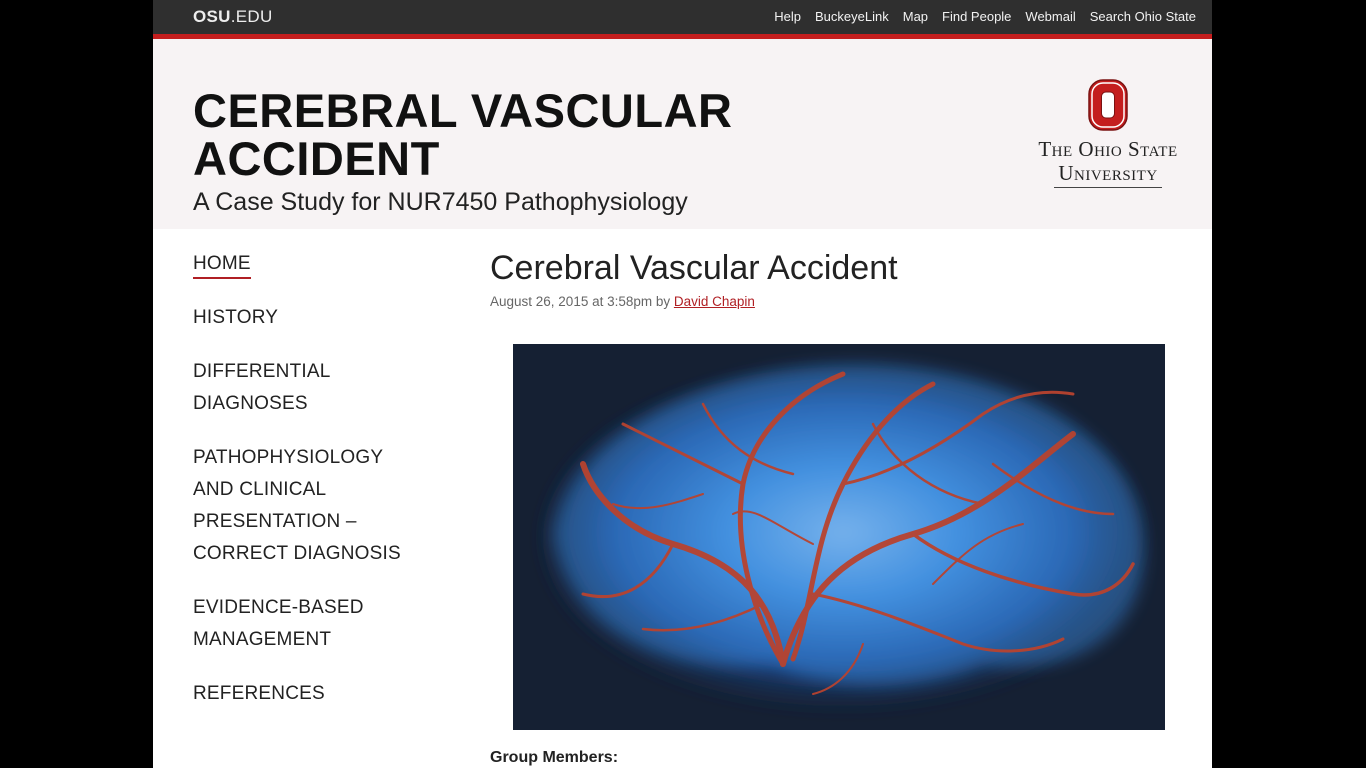 The height and width of the screenshot is (768, 1366). Describe the element at coordinates (288, 624) in the screenshot. I see `sidebar-item-evidence-based-management: EVIDENCE-BASED MANAGEMENT` at that location.